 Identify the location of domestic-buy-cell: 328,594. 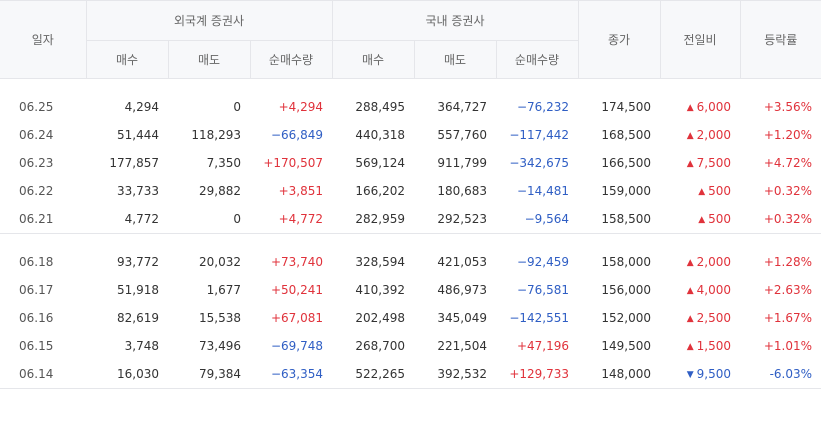
(380, 262).